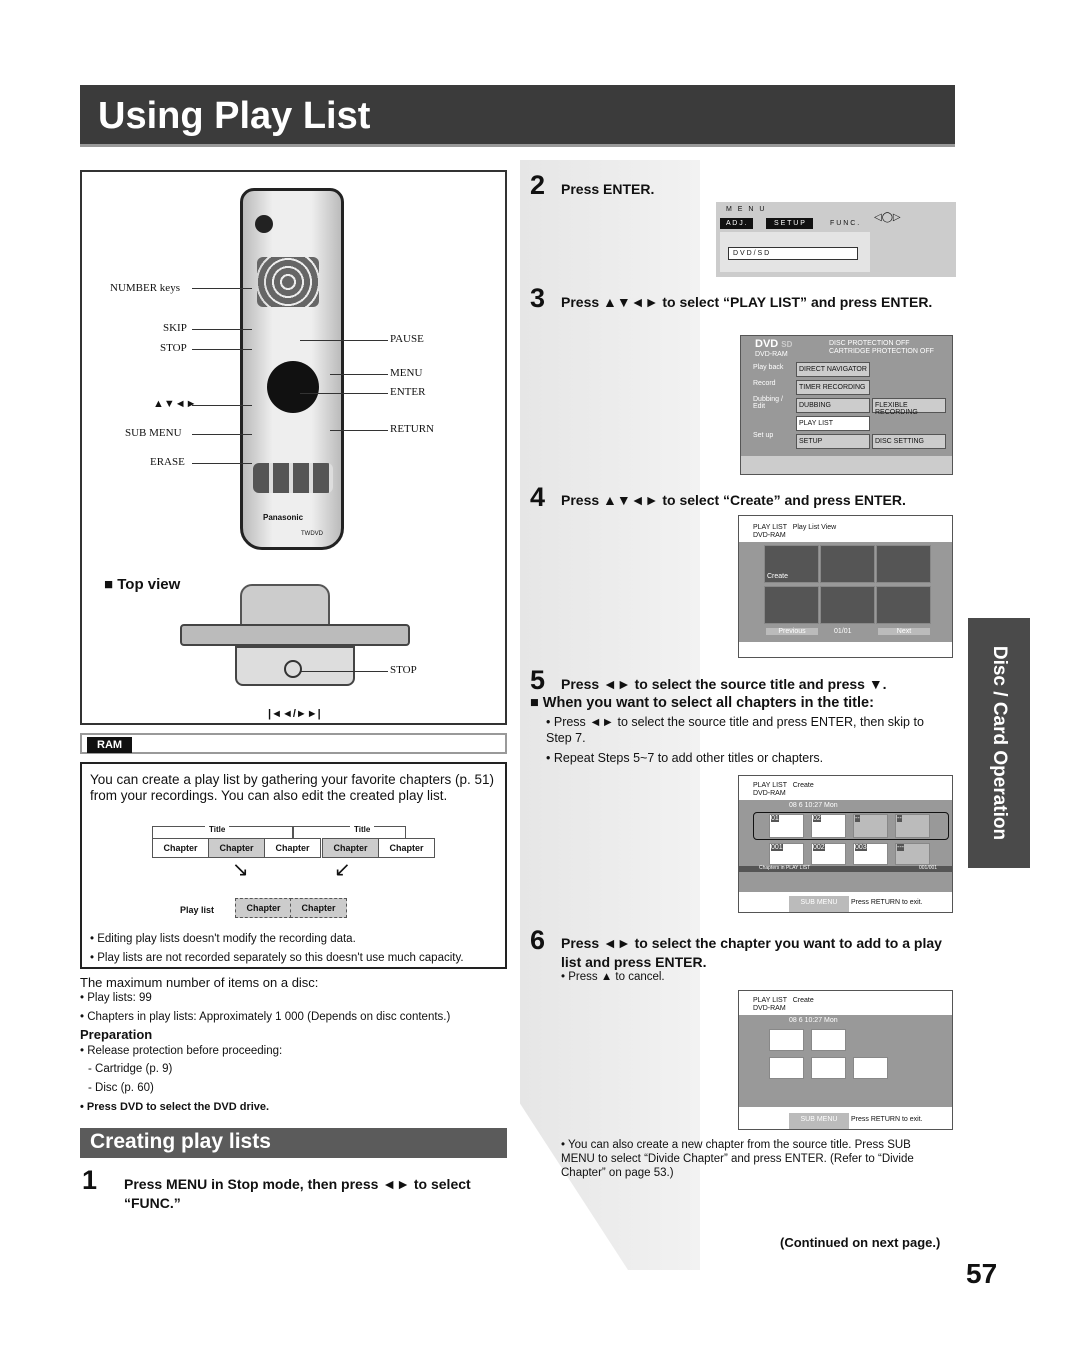 The width and height of the screenshot is (1080, 1363). What do you see at coordinates (145, 288) in the screenshot?
I see `label-number-keys: NUMBER keys` at bounding box center [145, 288].